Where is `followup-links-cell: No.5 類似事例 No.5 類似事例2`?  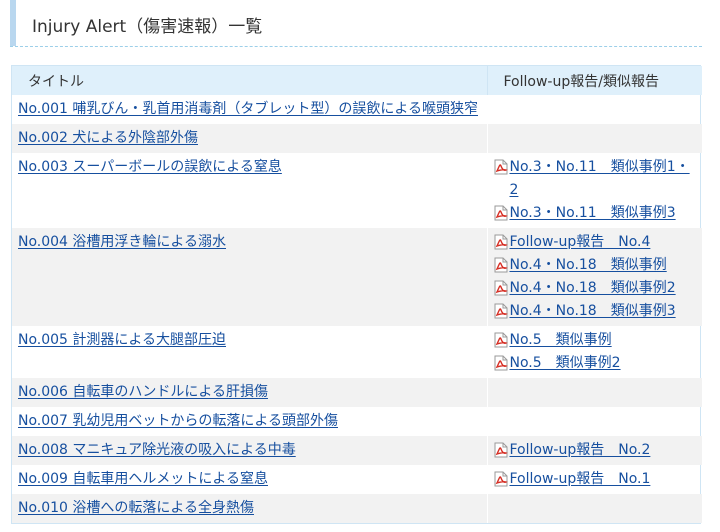
followup-links-cell: No.5 類似事例 No.5 類似事例2 is located at coordinates (594, 352).